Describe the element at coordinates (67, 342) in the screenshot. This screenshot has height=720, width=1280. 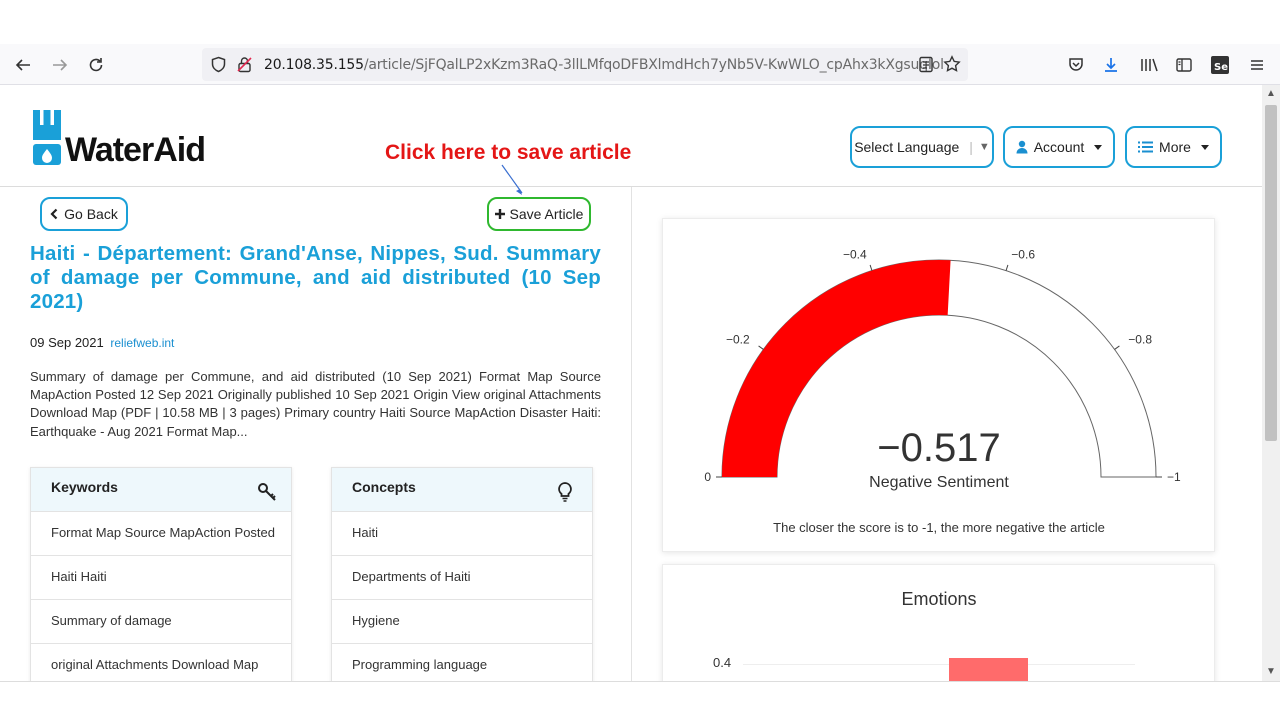
I see `article-date: 09 Sep 2021` at that location.